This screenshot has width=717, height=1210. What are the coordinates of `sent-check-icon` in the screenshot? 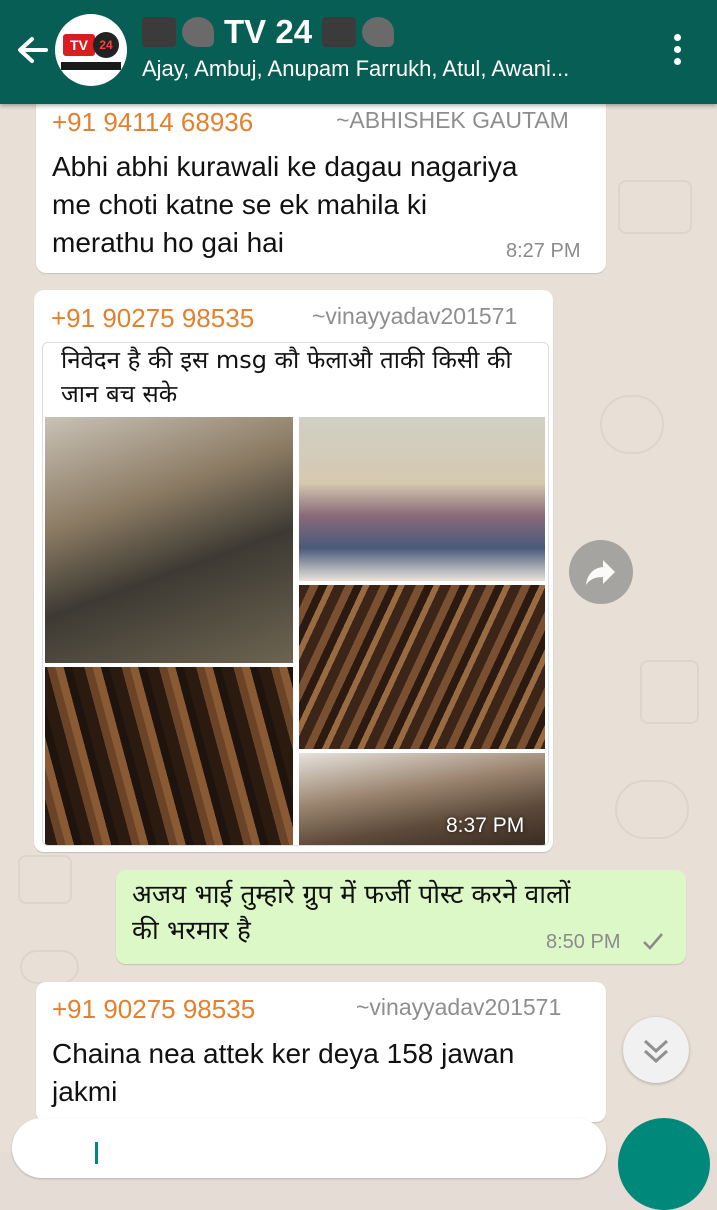 It's located at (653, 941).